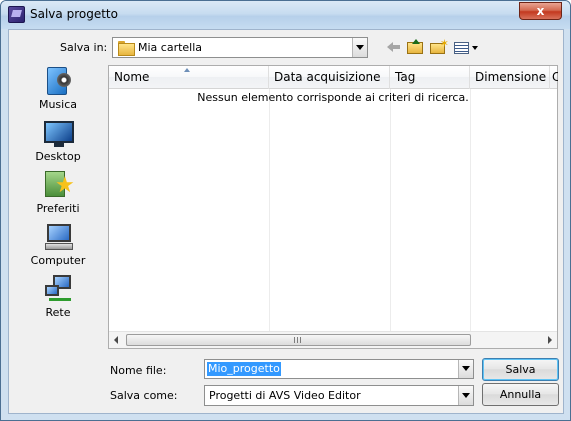 The height and width of the screenshot is (421, 571). I want to click on filetype-value: Progetti di AVS Video Editor, so click(285, 395).